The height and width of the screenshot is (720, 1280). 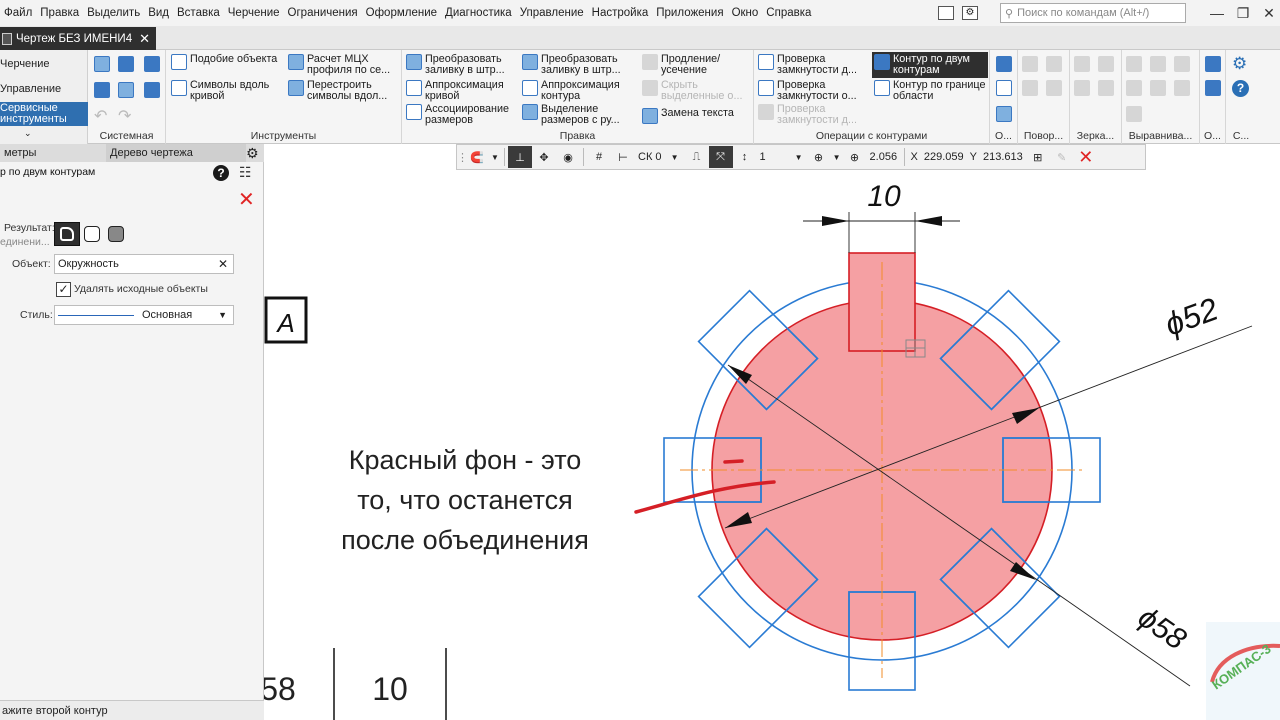 What do you see at coordinates (1054, 64) in the screenshot?
I see `rotate-2-icon` at bounding box center [1054, 64].